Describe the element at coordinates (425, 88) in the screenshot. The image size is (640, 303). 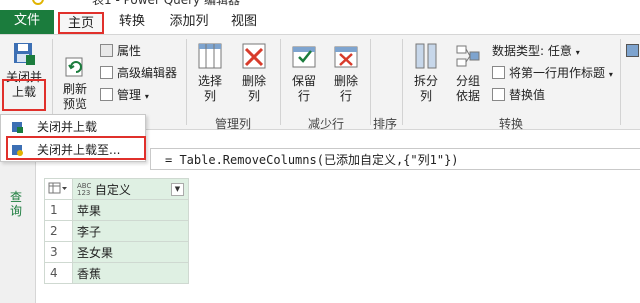
I see `split-column-label: 拆分 列` at that location.